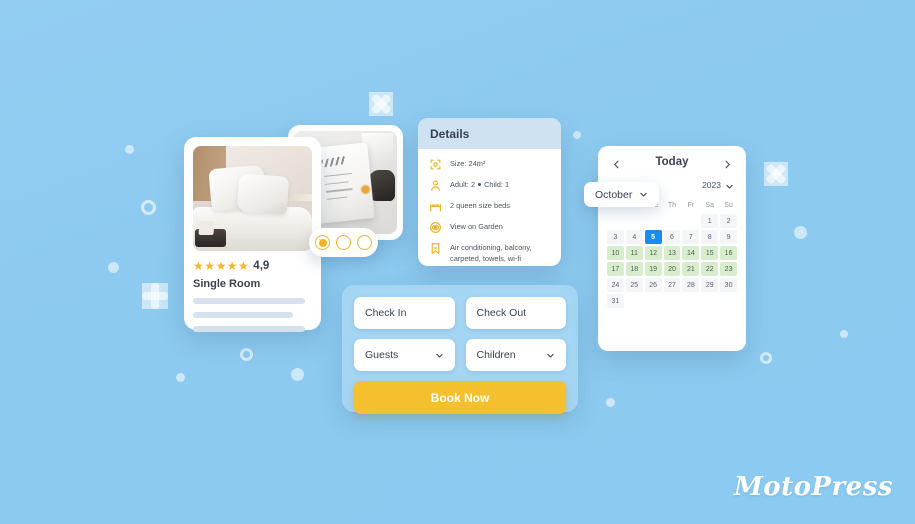 Image resolution: width=915 pixels, height=524 pixels. What do you see at coordinates (672, 269) in the screenshot?
I see `calendar-day-20: 20` at bounding box center [672, 269].